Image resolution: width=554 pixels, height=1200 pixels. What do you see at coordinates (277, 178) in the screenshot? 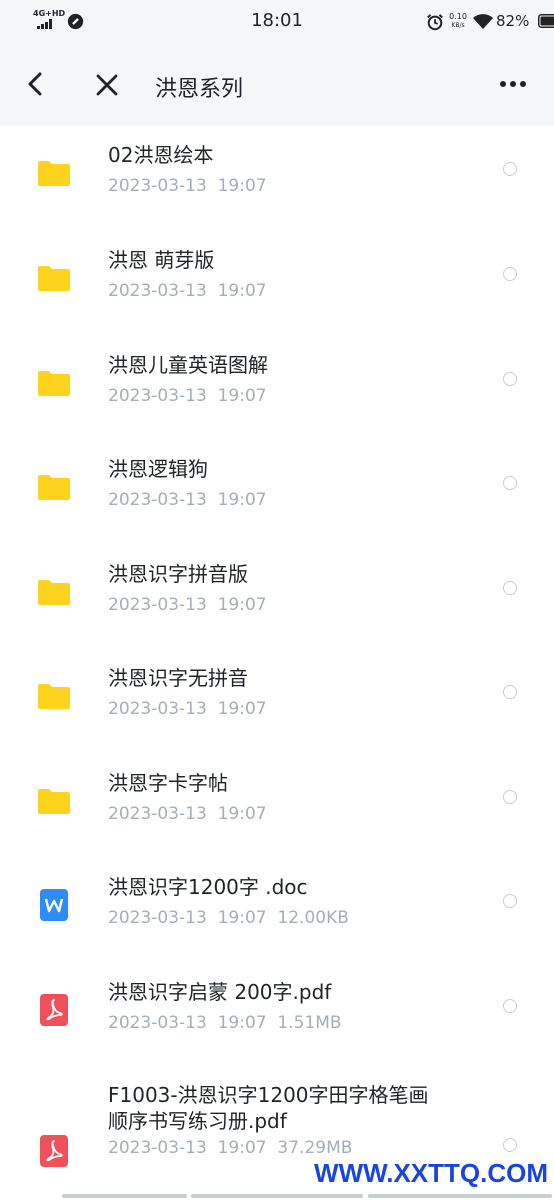
I see `folder-row: 02洪恩绘本 2023-03-13 19:07` at bounding box center [277, 178].